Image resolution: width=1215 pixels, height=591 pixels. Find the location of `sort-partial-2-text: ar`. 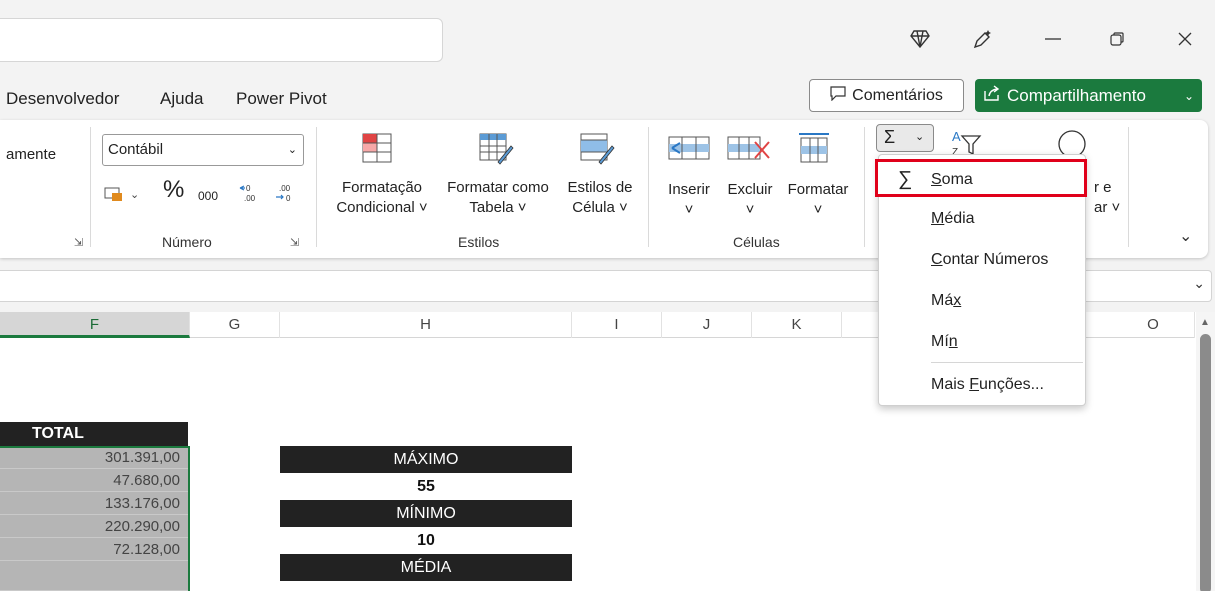

sort-partial-2-text: ar is located at coordinates (1101, 207).